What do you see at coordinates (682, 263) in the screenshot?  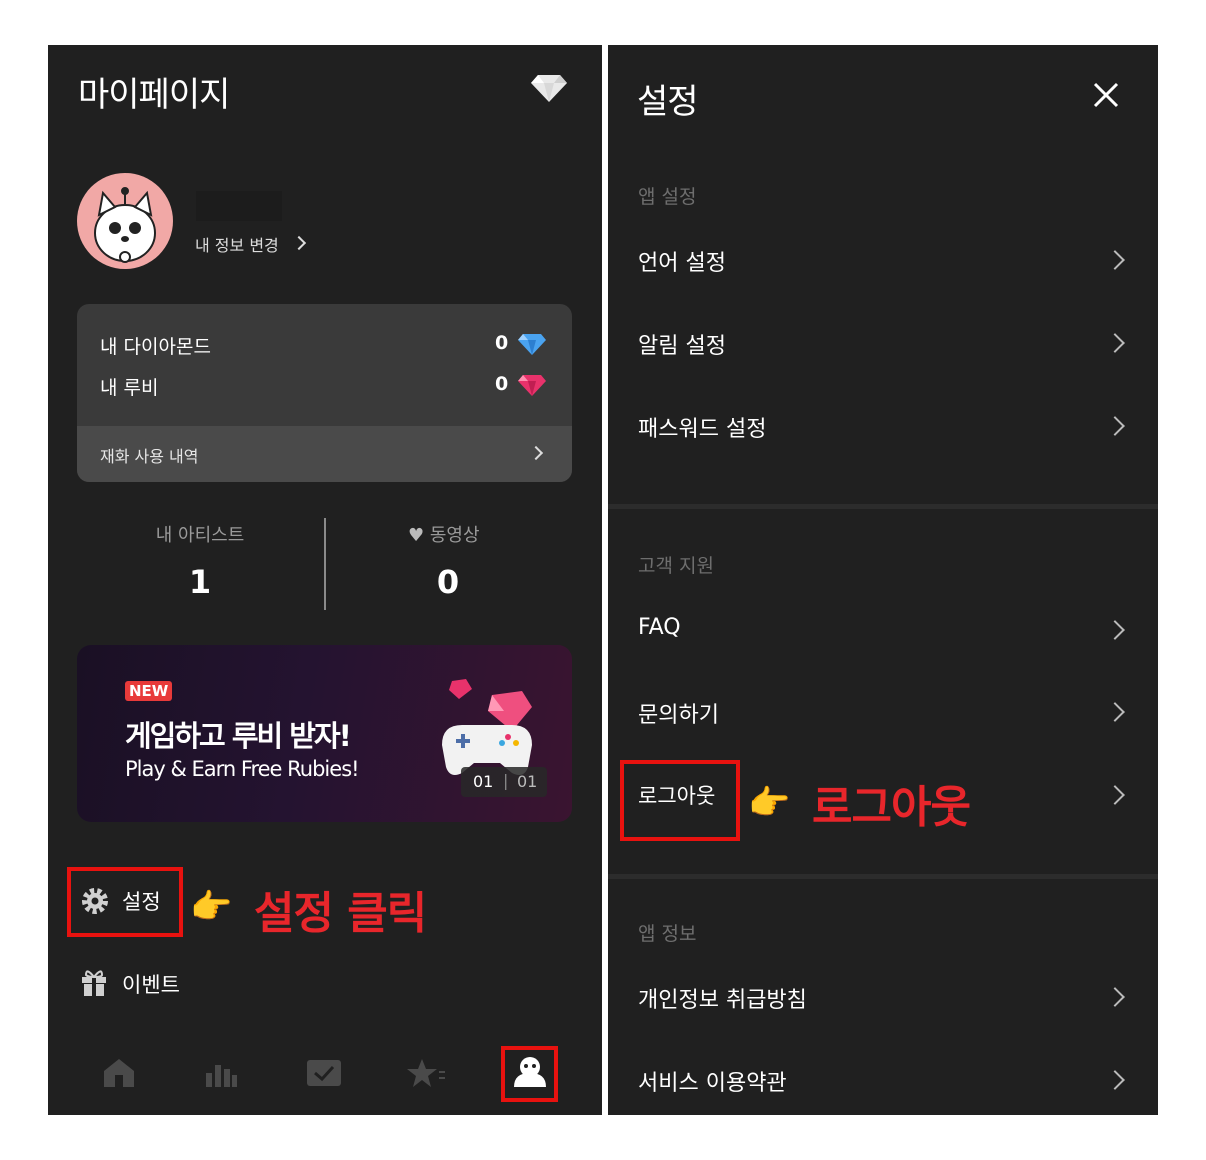 I see `row-label: 언어 설정` at bounding box center [682, 263].